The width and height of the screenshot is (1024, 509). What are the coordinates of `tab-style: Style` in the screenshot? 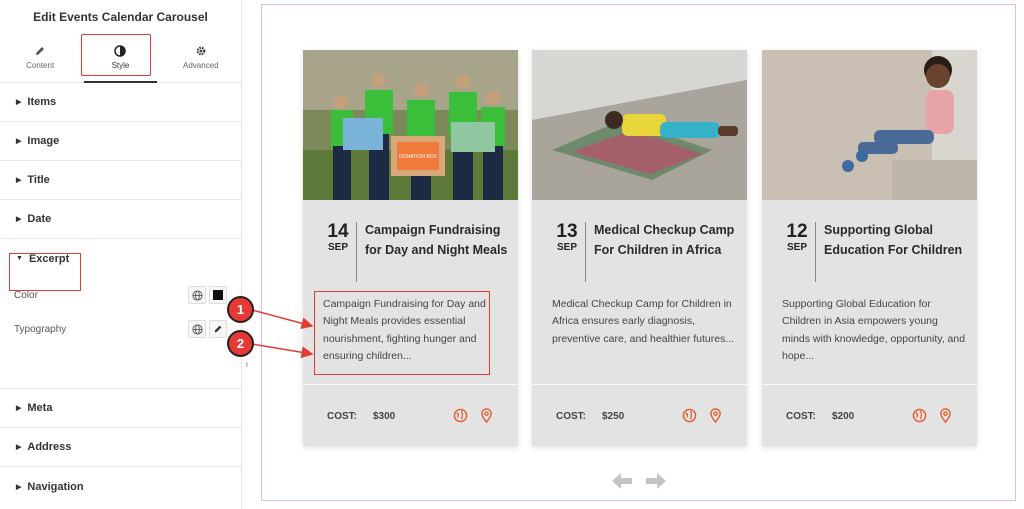 It's located at (120, 58).